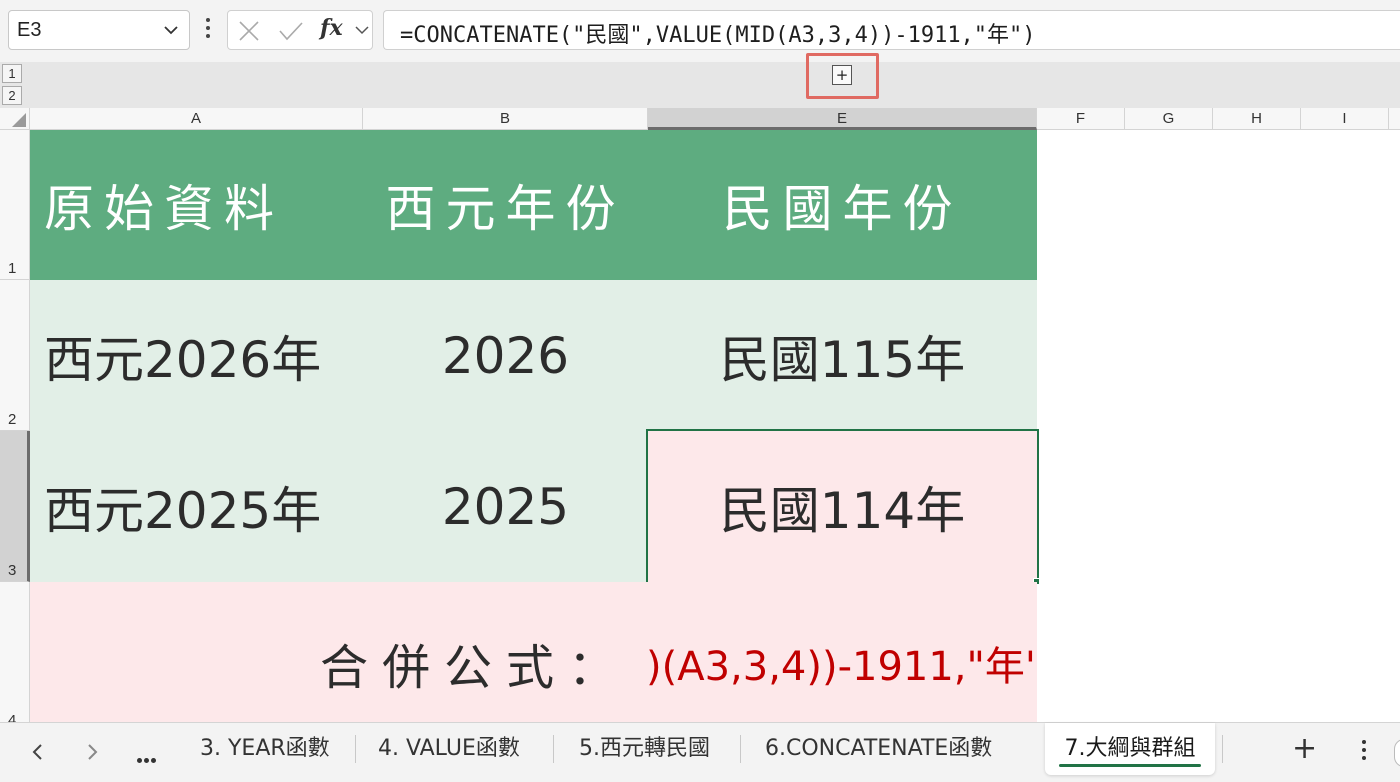  I want to click on outline-level-1-button: 1, so click(12, 73).